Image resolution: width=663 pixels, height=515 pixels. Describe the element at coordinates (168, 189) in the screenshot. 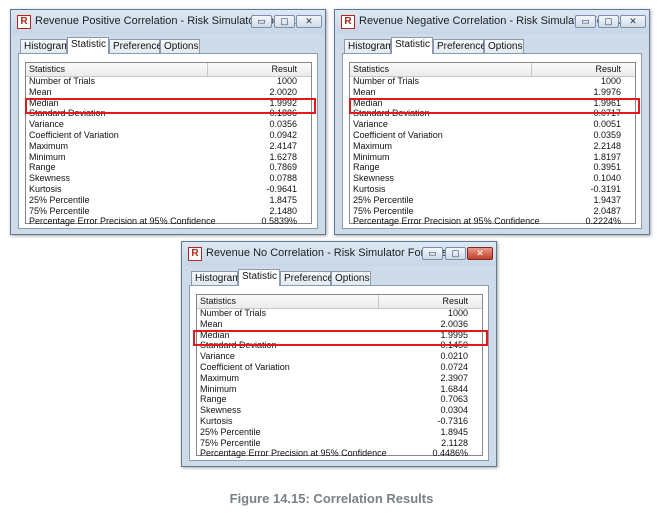

I see `table-row: Kurtosis -0.9641` at that location.